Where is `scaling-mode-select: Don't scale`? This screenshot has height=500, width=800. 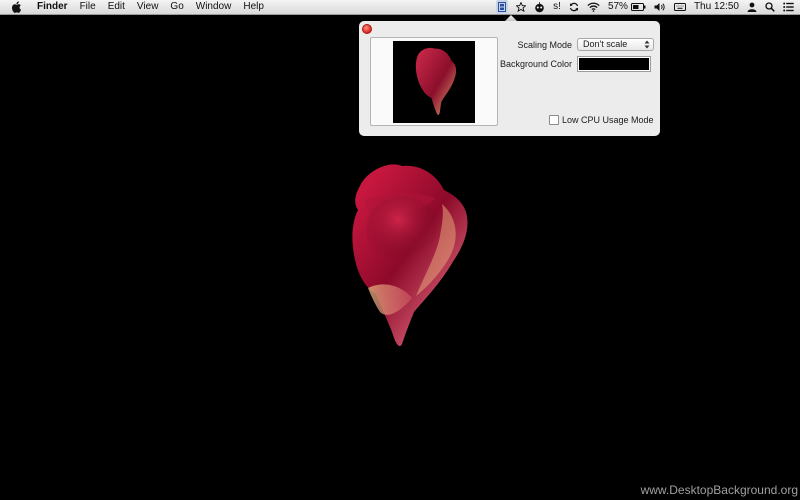 scaling-mode-select: Don't scale is located at coordinates (615, 44).